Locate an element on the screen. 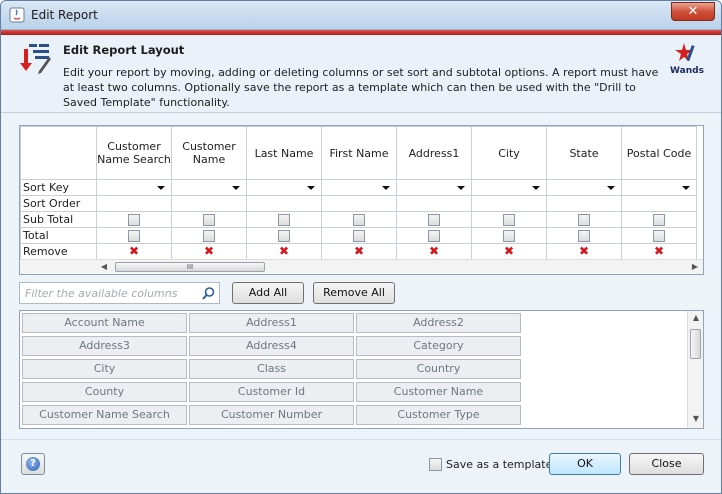 This screenshot has width=722, height=494. scroll-left-icon: ◀ is located at coordinates (104, 267).